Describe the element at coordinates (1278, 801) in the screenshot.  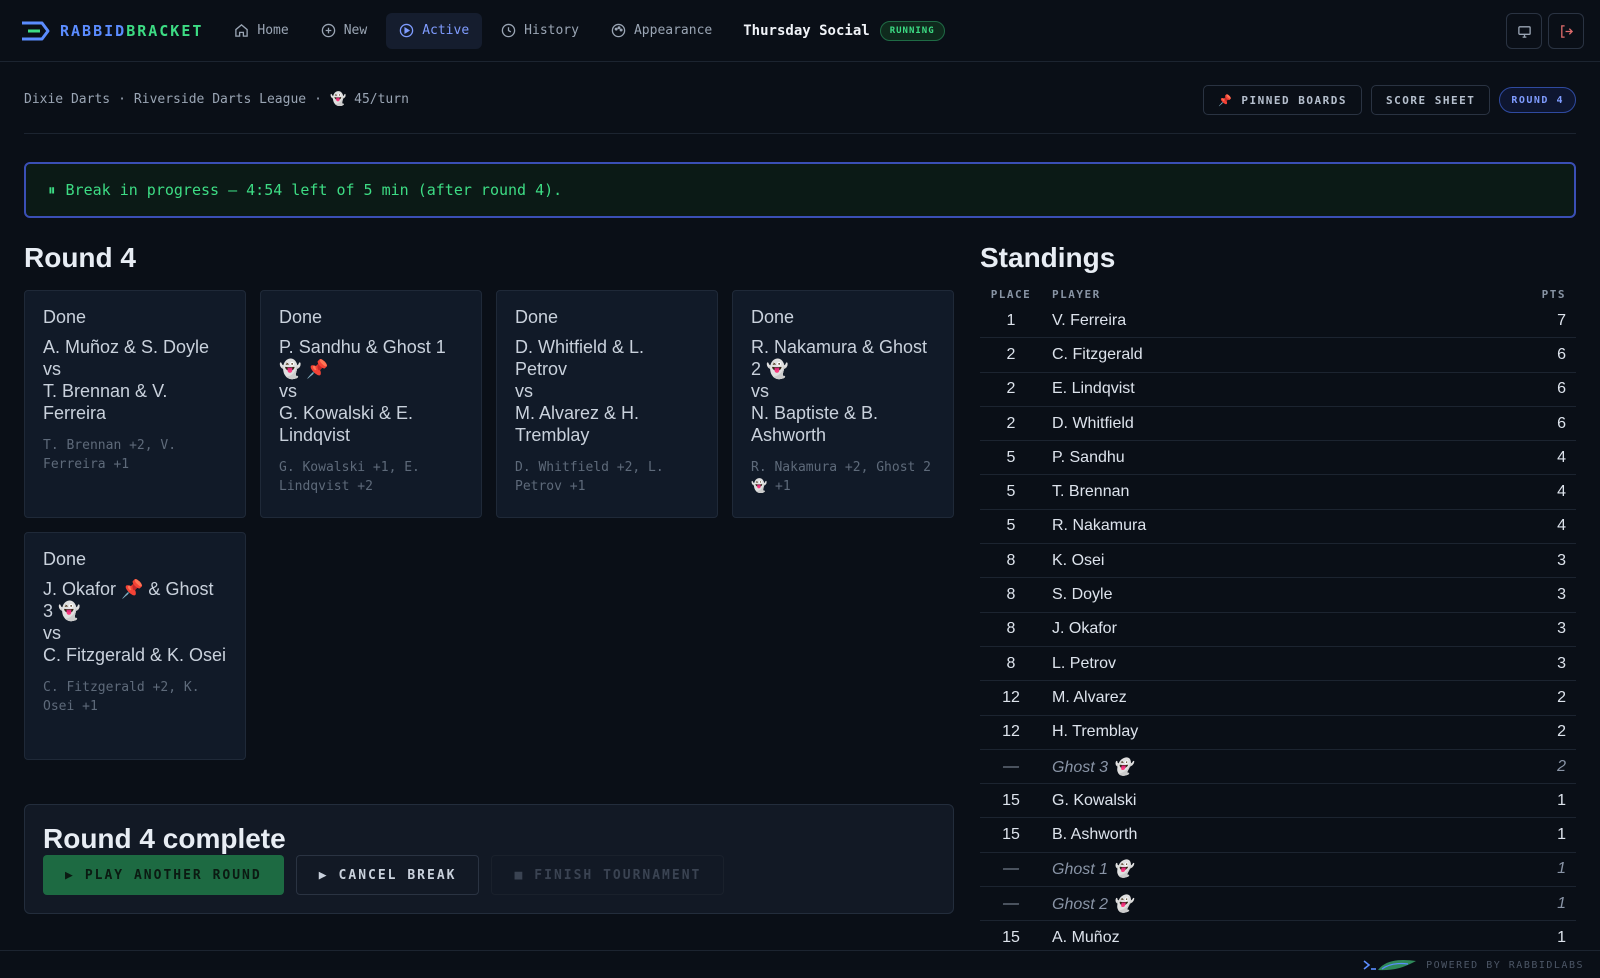
I see `table-row: 15 G. Kowalski 1` at that location.